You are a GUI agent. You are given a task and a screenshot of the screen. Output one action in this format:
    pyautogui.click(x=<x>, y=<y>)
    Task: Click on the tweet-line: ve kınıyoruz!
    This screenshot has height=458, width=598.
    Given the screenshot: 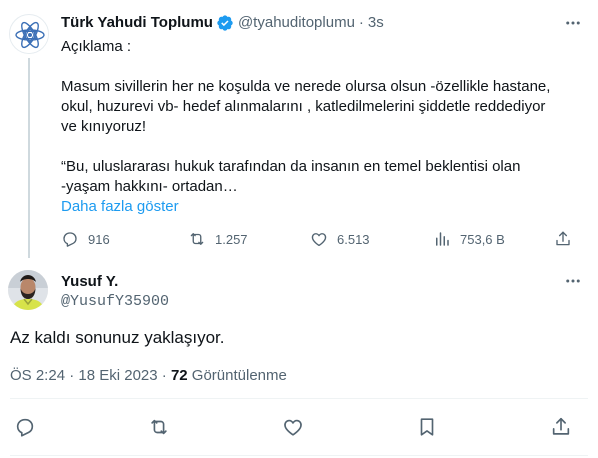 What is the action you would take?
    pyautogui.click(x=104, y=126)
    